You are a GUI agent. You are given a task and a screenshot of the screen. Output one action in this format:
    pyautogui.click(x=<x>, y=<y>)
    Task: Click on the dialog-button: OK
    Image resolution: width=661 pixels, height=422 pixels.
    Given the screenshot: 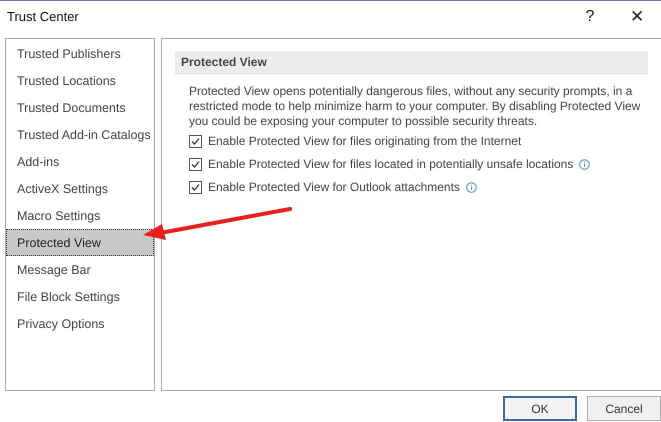 What is the action you would take?
    pyautogui.click(x=540, y=408)
    